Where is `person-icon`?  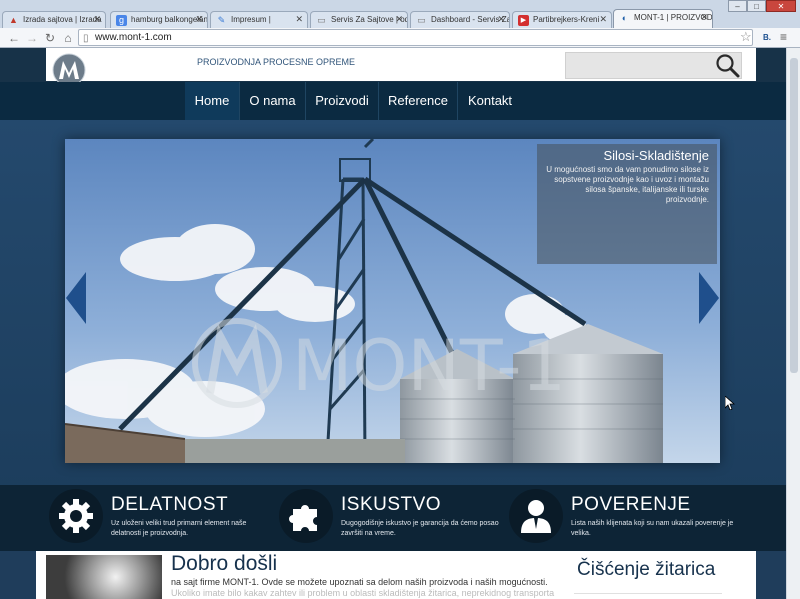
person-icon is located at coordinates (536, 516).